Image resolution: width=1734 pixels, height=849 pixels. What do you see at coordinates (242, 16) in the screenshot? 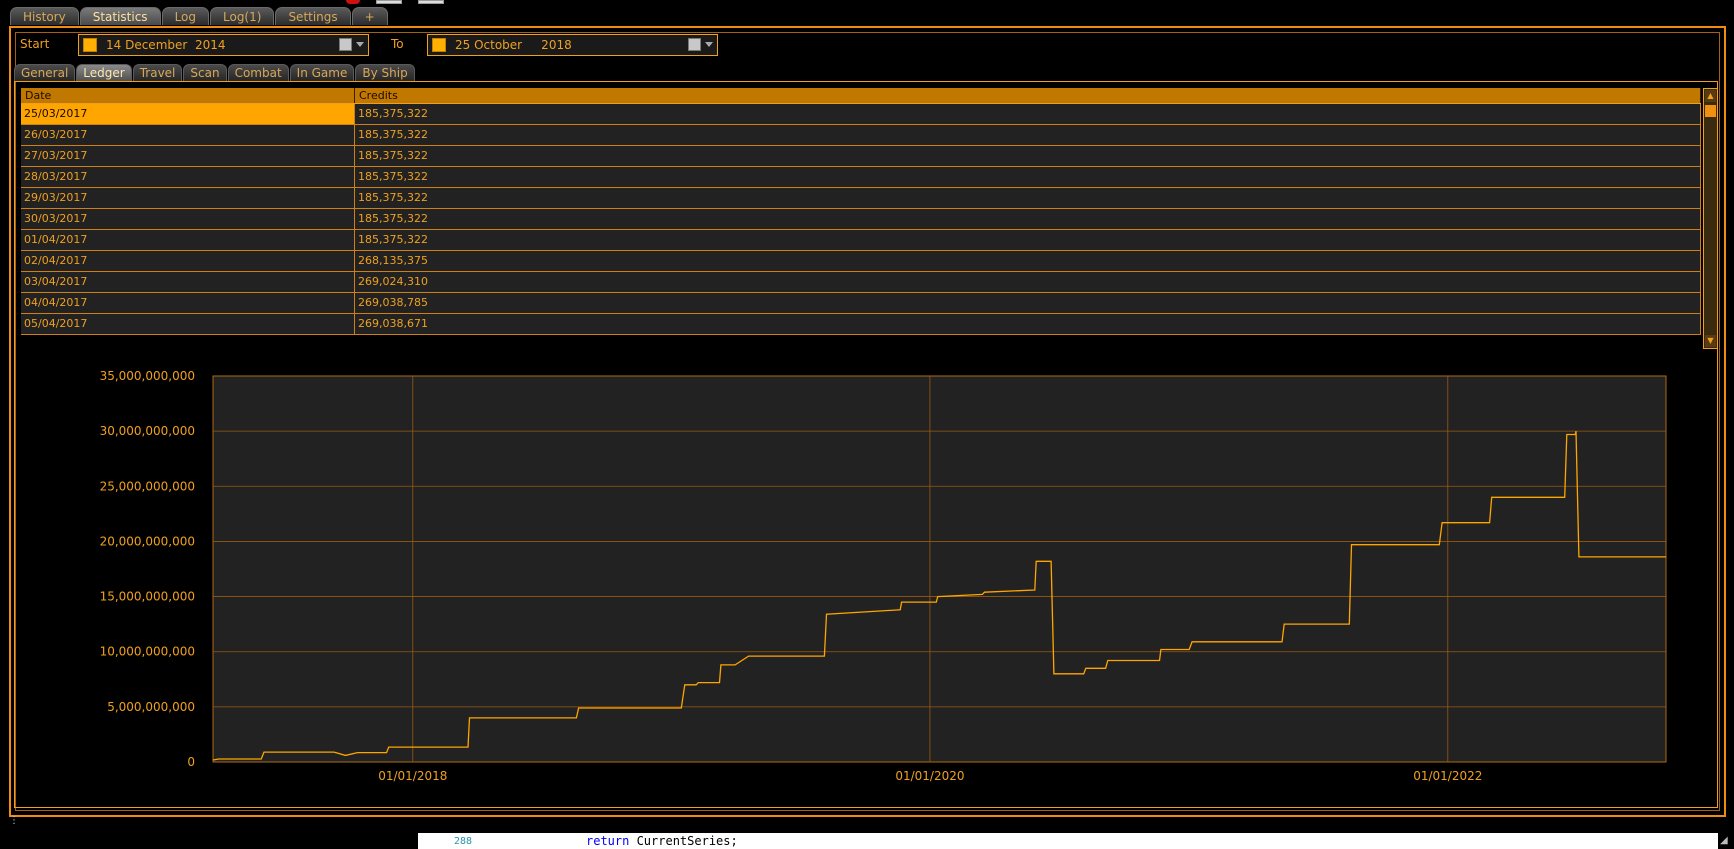
I see `tab-log-1: Log(1)` at bounding box center [242, 16].